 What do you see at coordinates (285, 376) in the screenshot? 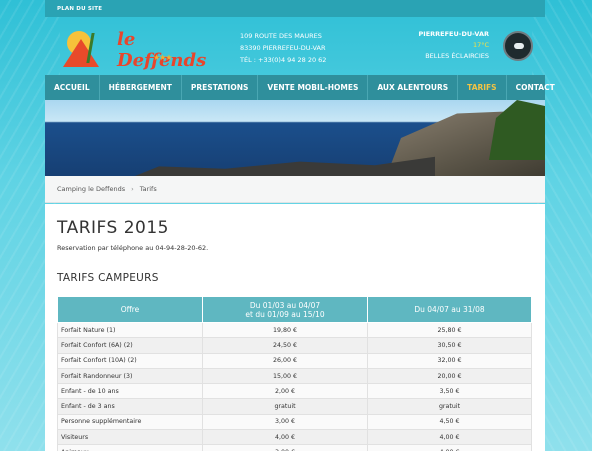
I see `price-cell: 15,00 €` at bounding box center [285, 376].